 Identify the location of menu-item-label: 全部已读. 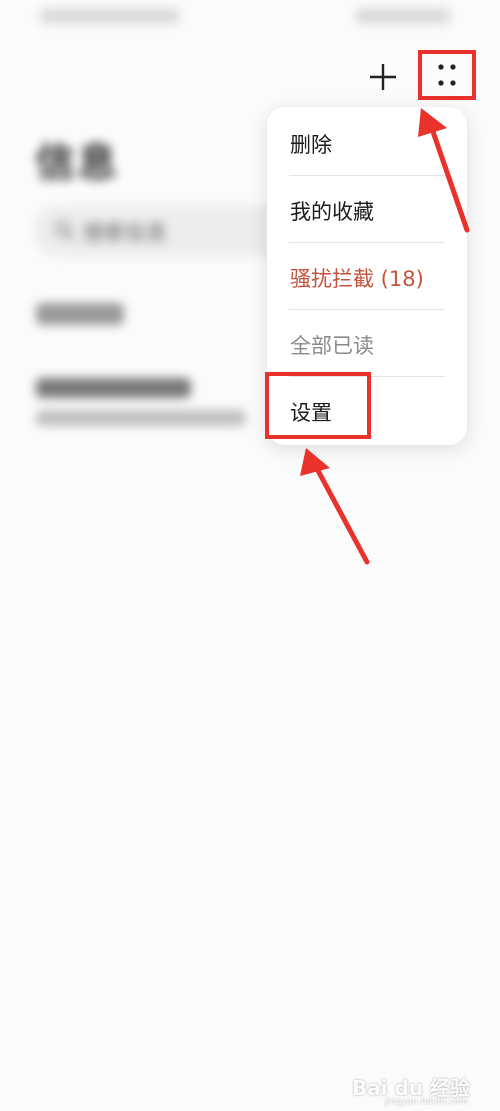
(332, 346).